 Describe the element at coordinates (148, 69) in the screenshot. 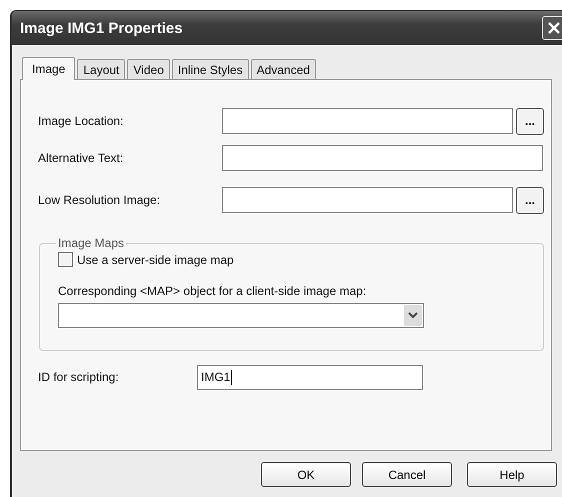

I see `tab: Video` at that location.